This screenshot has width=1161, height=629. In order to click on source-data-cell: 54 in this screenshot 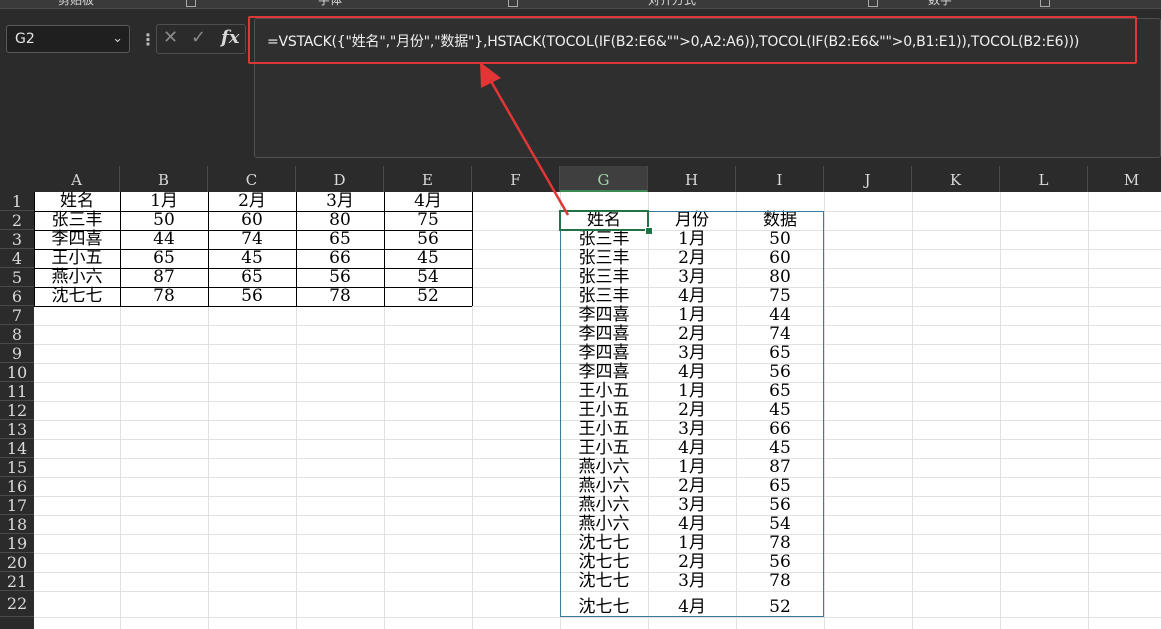, I will do `click(428, 277)`.